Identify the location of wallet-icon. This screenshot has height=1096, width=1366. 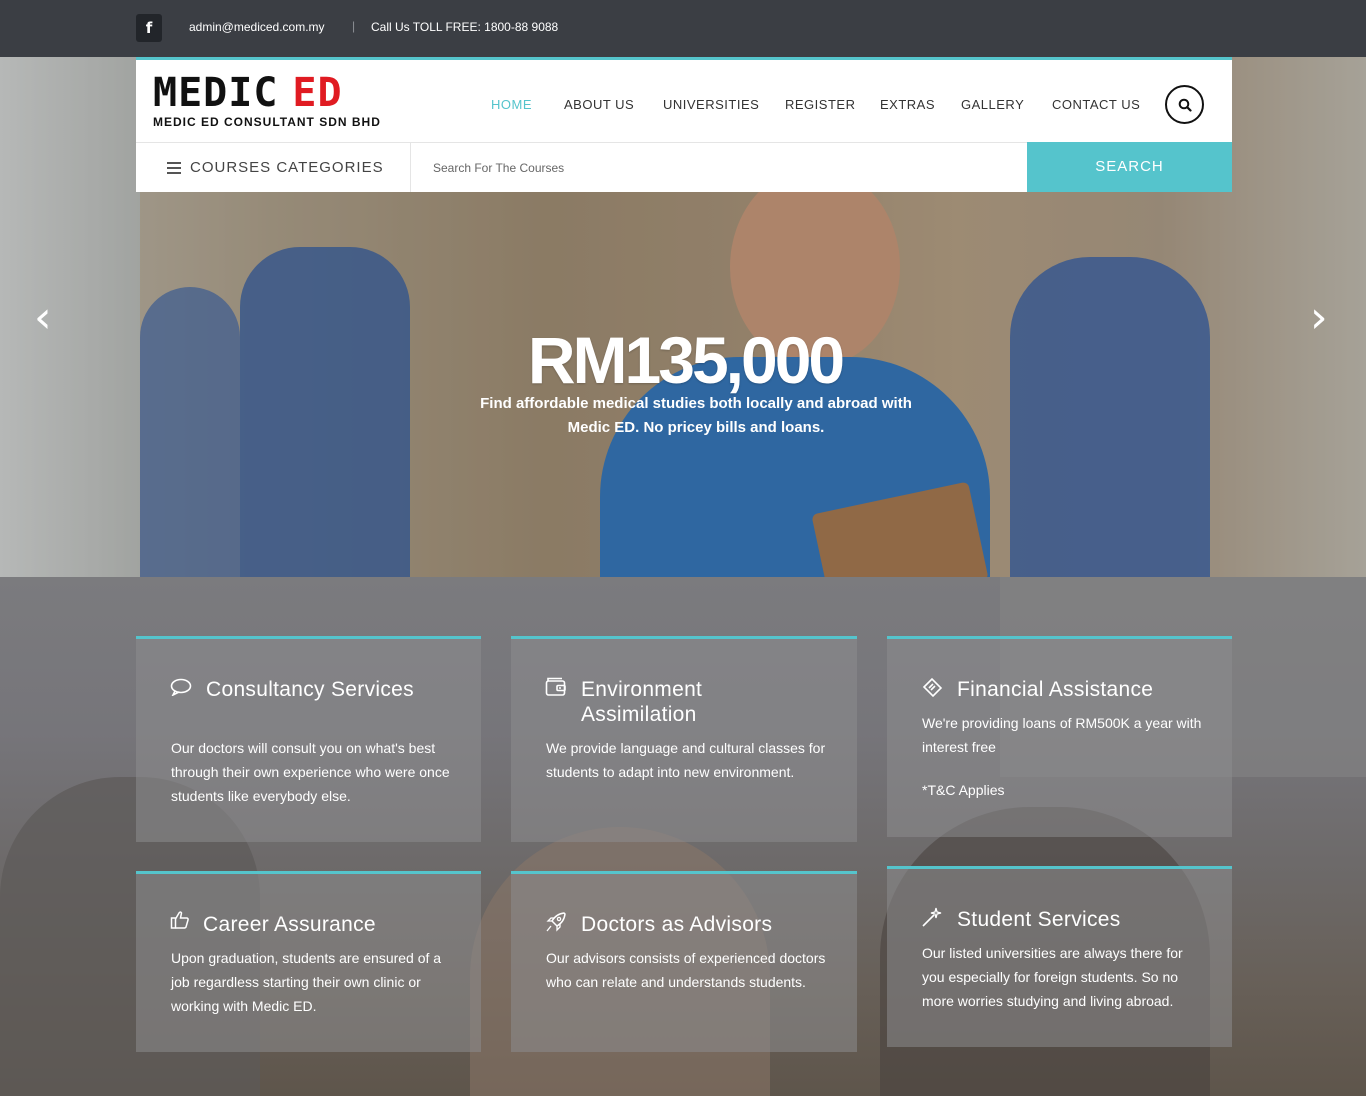
(556, 689).